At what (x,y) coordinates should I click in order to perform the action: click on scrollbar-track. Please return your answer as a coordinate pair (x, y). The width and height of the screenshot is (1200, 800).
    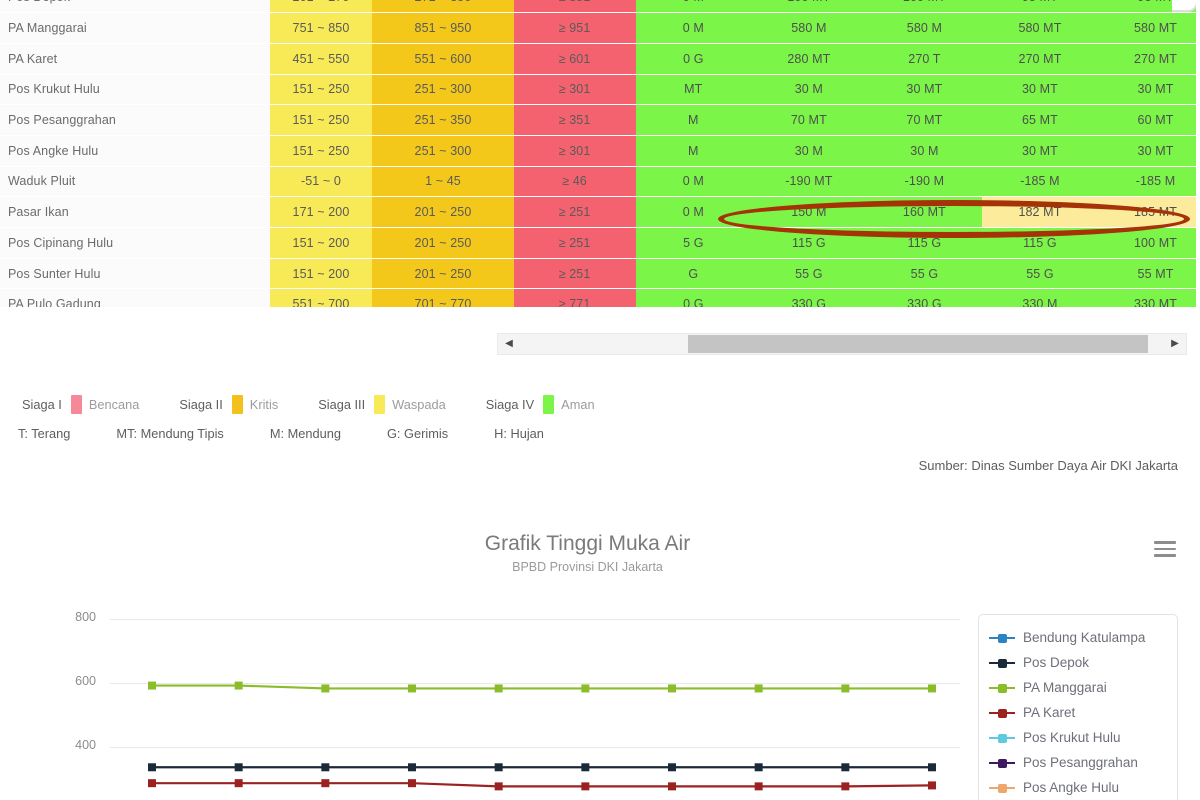
    Looking at the image, I should click on (842, 344).